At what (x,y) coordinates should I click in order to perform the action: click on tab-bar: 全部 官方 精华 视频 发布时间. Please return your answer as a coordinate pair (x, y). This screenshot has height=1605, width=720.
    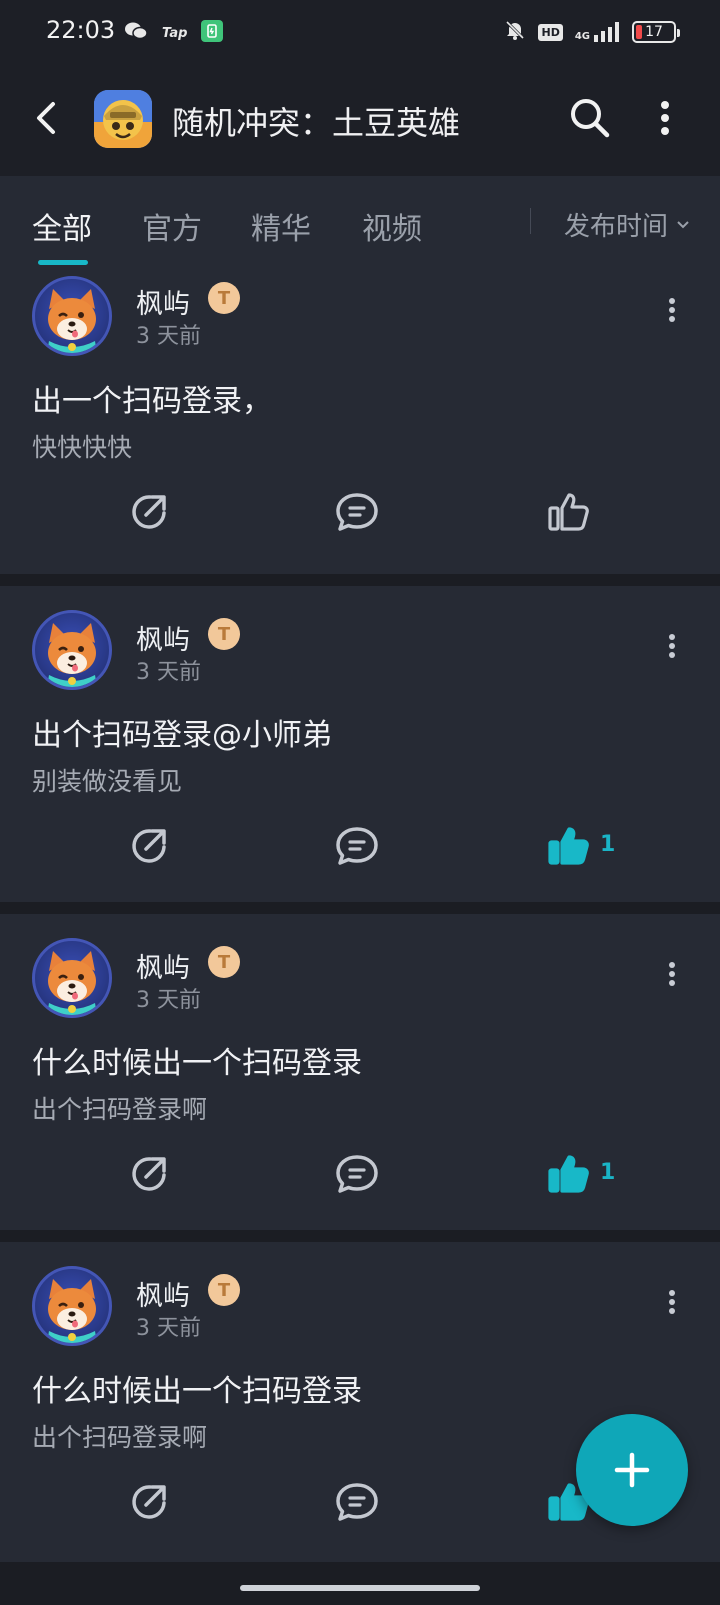
    Looking at the image, I should click on (360, 222).